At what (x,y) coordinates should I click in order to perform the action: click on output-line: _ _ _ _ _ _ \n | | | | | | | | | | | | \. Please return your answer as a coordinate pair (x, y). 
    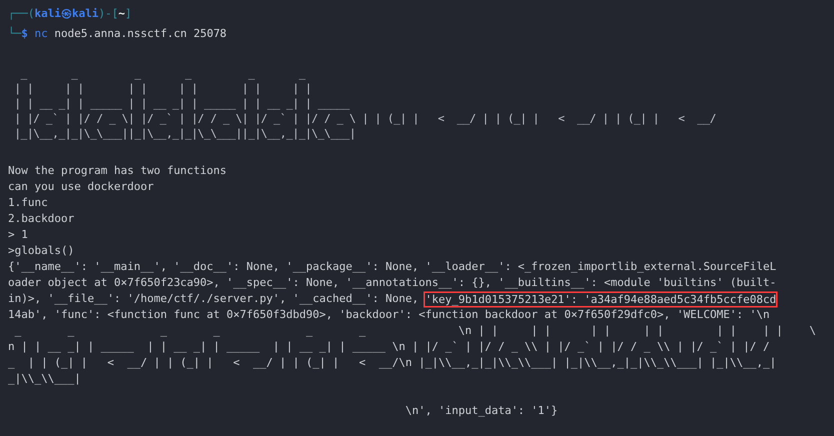
    Looking at the image, I should click on (415, 331).